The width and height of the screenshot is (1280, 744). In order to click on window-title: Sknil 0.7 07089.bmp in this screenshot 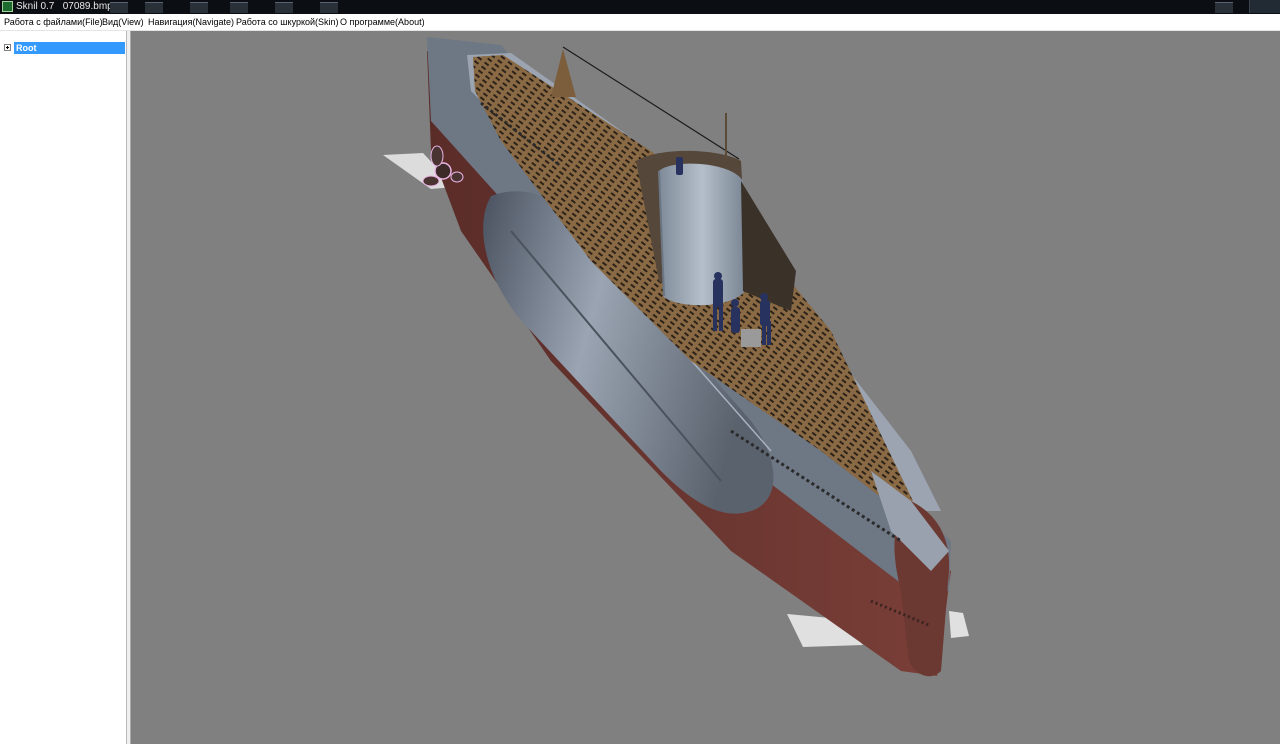, I will do `click(64, 6)`.